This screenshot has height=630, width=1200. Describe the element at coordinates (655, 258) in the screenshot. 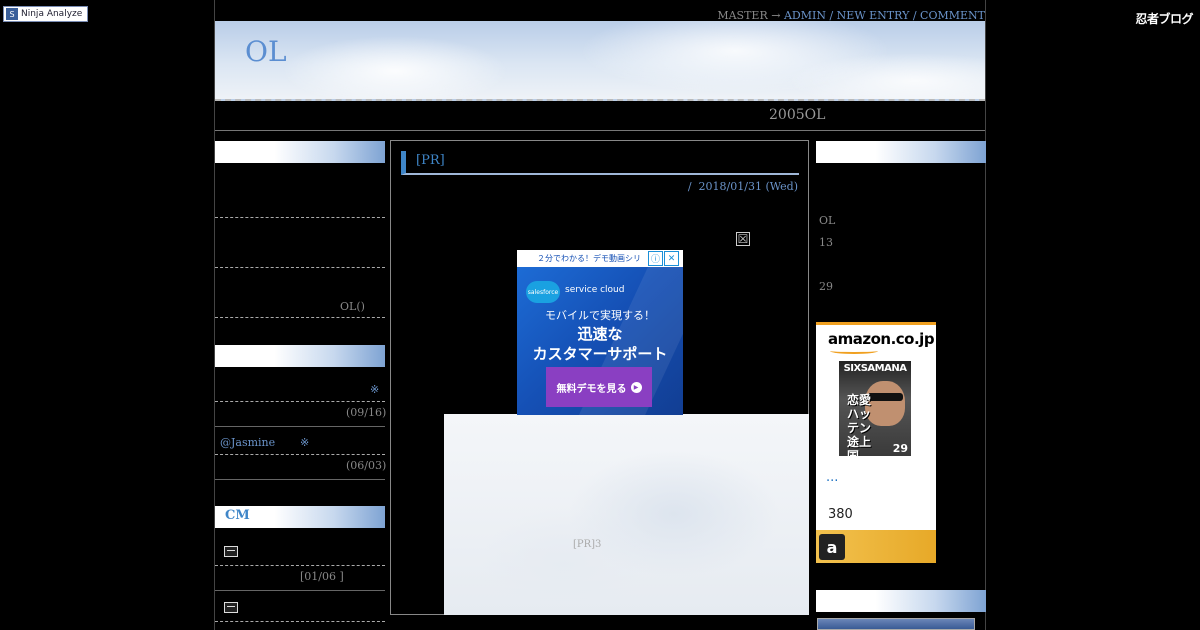

I see `ad-info-icon: ⓘ` at that location.